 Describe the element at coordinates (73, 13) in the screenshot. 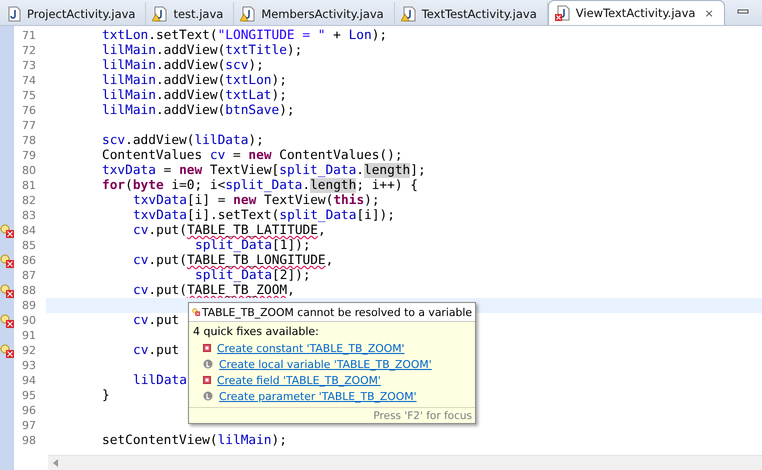

I see `editor-tab: ProjectActivity.java` at that location.